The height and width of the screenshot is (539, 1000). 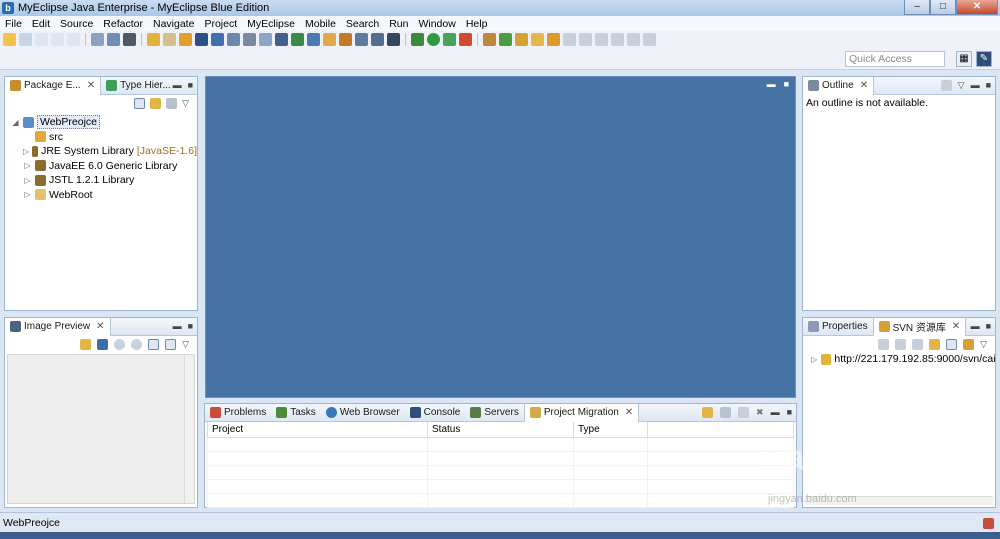 What do you see at coordinates (13, 24) in the screenshot?
I see `menu-file: File` at bounding box center [13, 24].